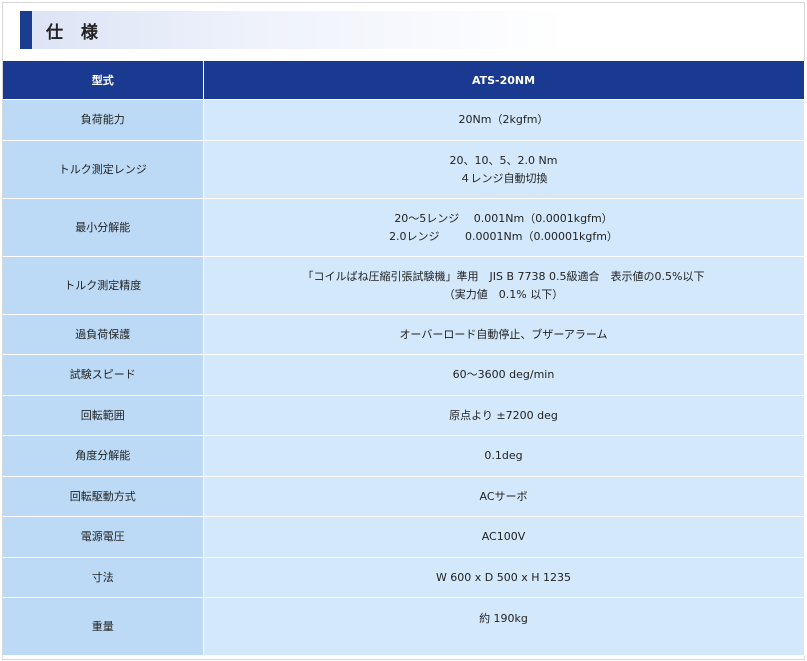 The width and height of the screenshot is (807, 661). I want to click on row-label: 電源電圧, so click(103, 537).